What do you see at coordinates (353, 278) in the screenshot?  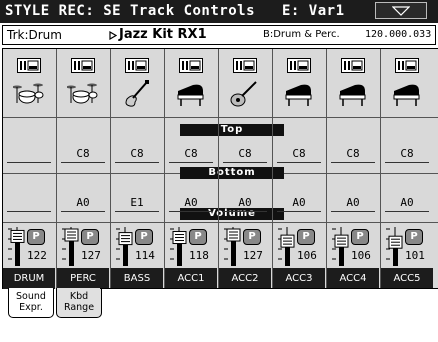 I see `track-name: ACC4` at bounding box center [353, 278].